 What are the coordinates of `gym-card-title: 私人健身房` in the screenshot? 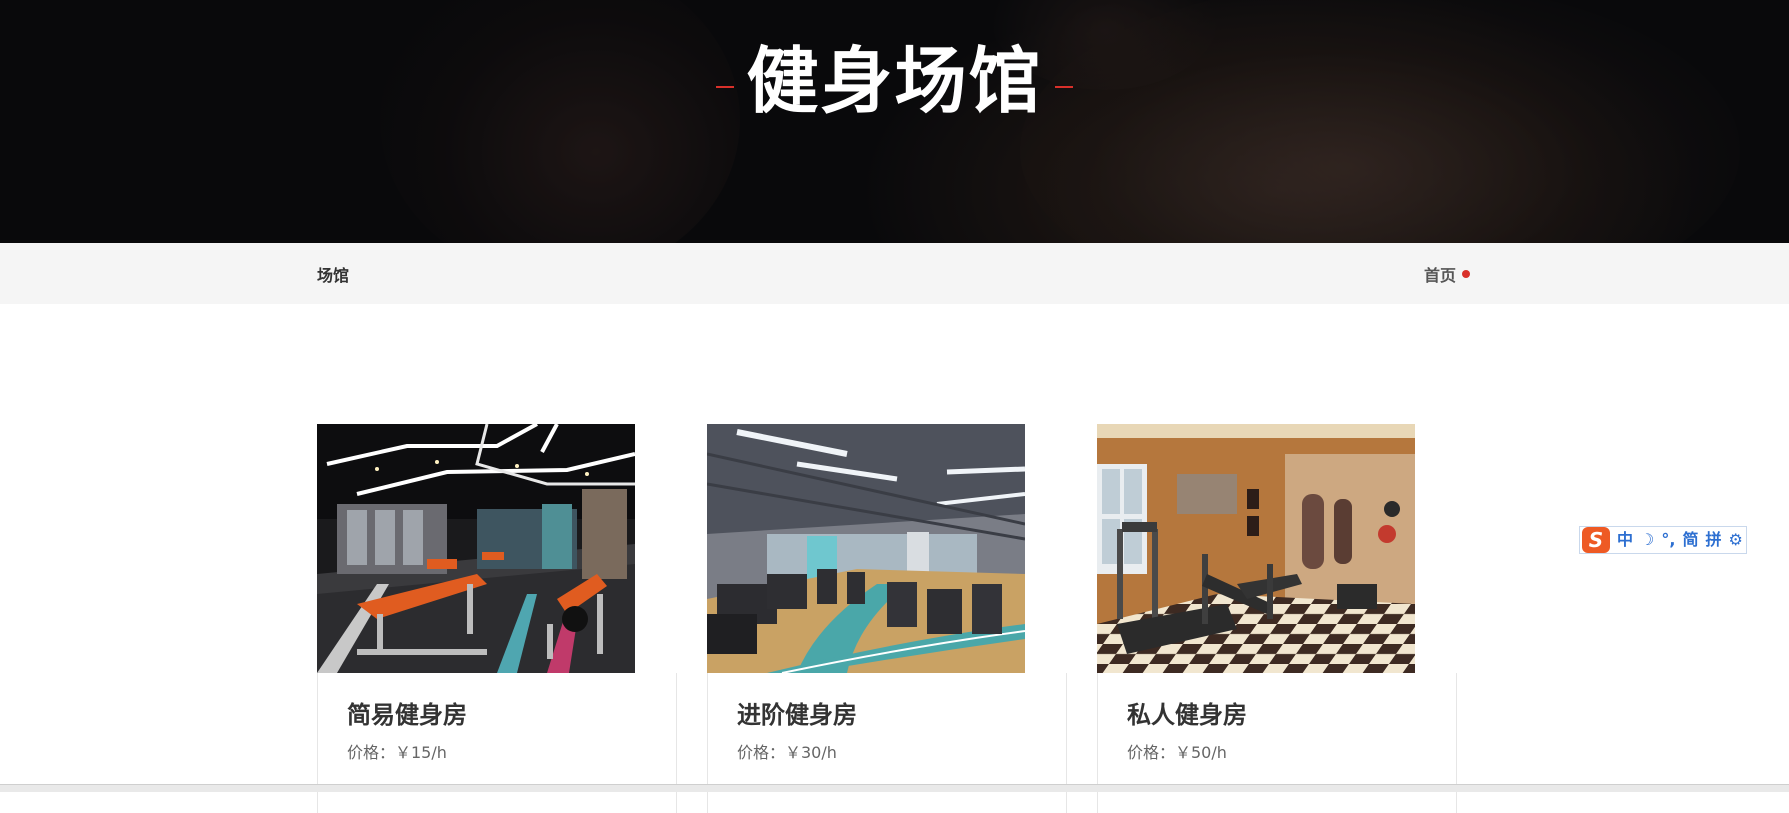 It's located at (1187, 712).